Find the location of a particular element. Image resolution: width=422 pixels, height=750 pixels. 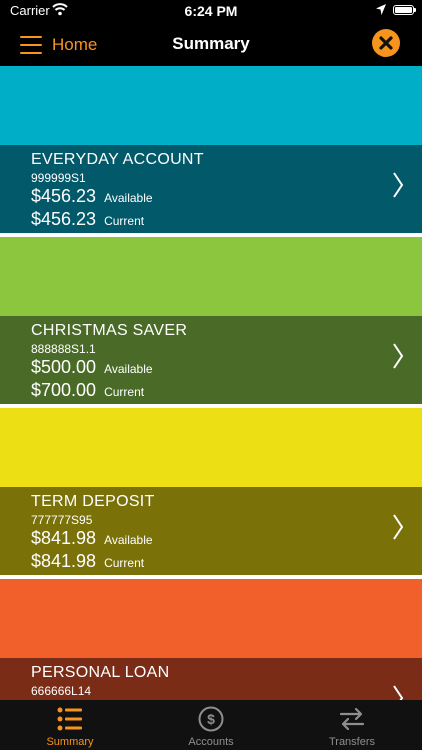

nav-bar: Home Summary is located at coordinates (211, 45).